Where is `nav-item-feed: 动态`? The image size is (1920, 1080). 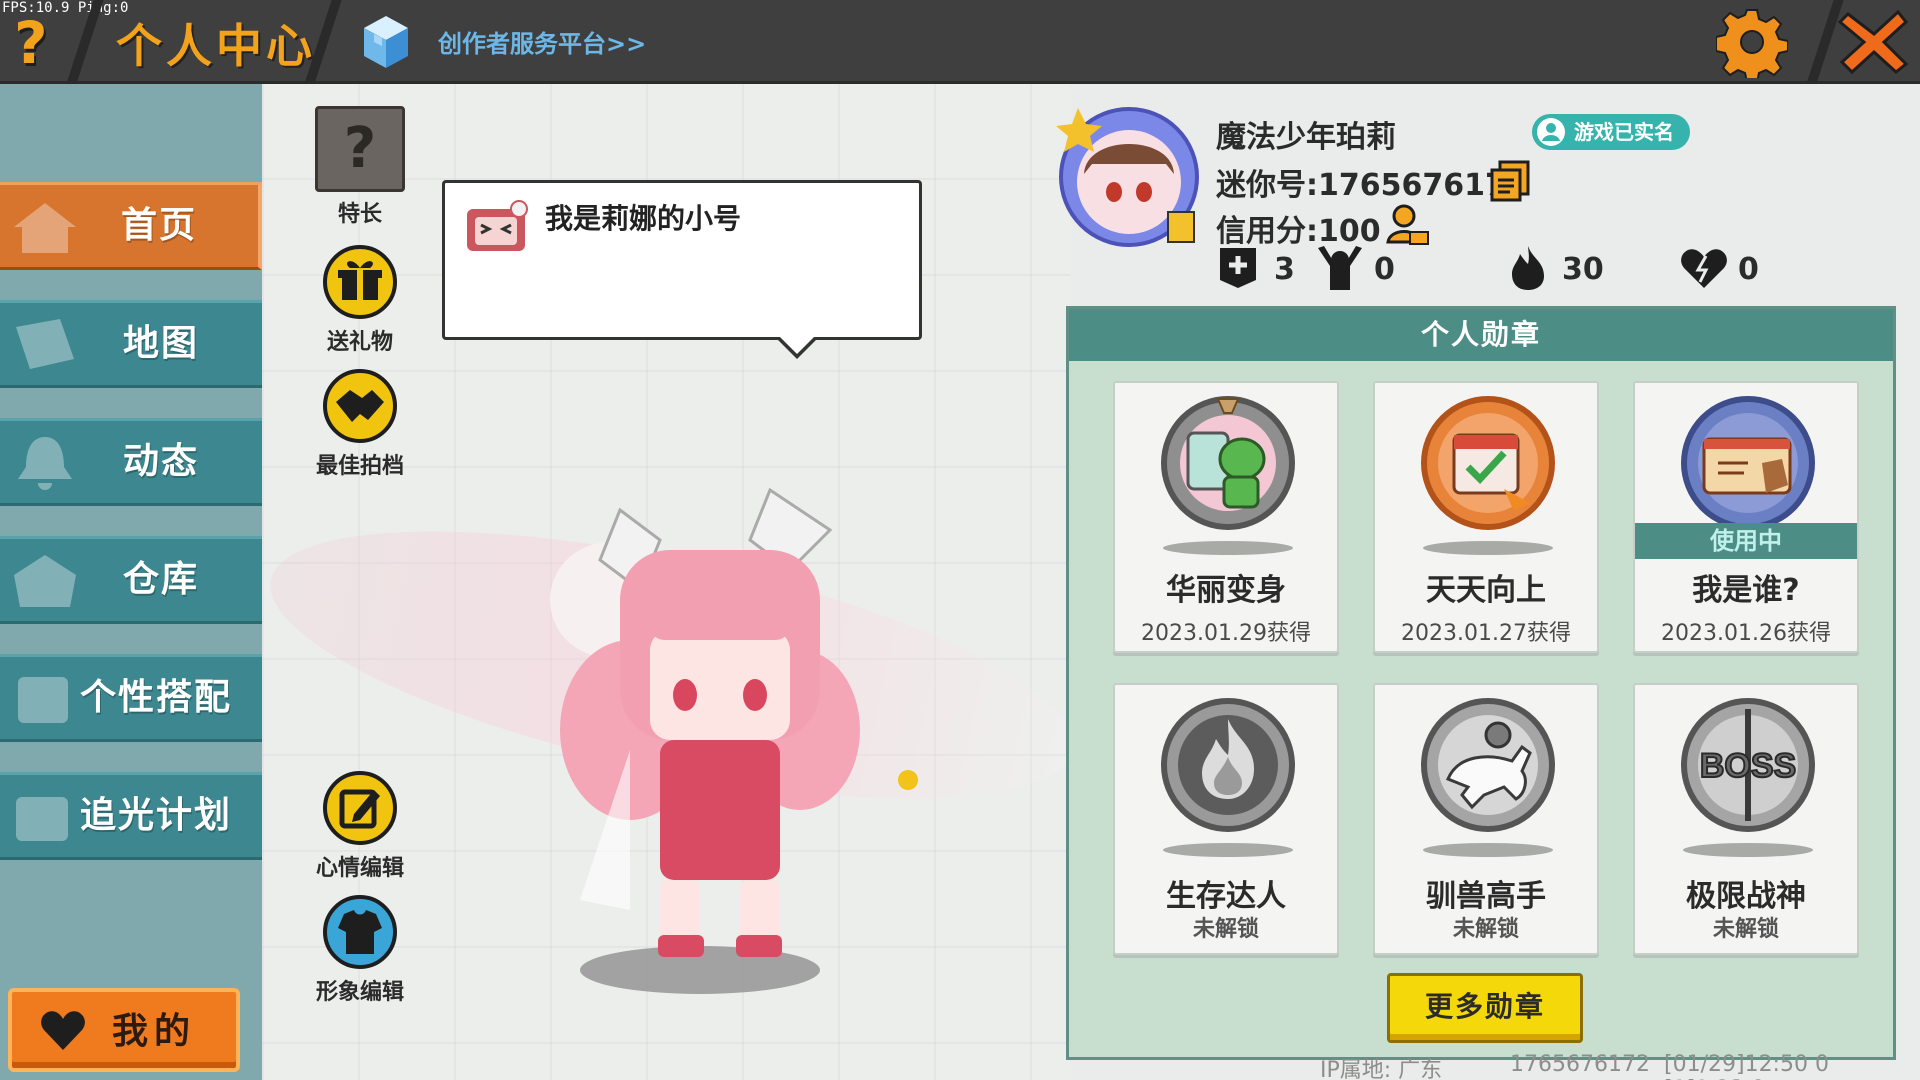
nav-item-feed: 动态 is located at coordinates (131, 462).